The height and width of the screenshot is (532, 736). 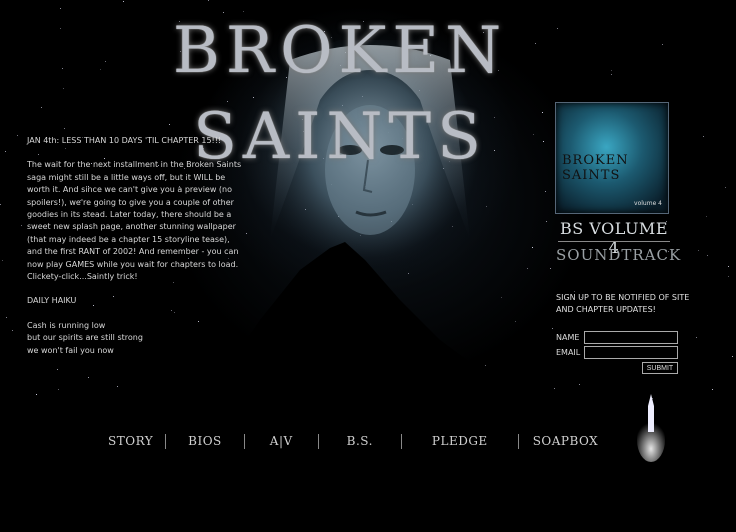 I want to click on album-divider, so click(x=614, y=241).